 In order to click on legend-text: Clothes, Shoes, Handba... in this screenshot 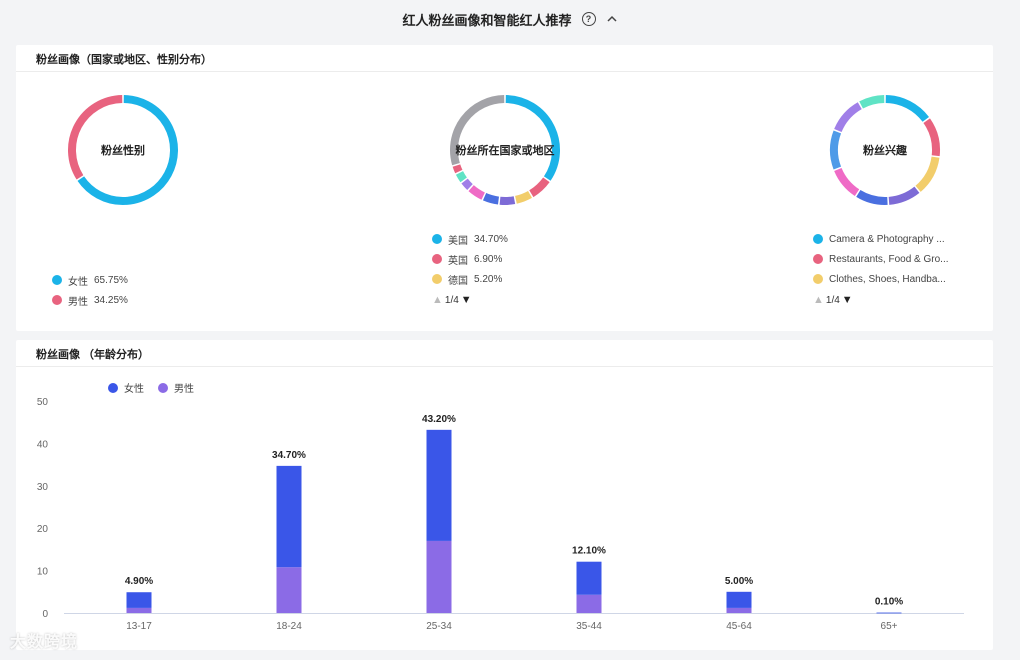, I will do `click(887, 279)`.